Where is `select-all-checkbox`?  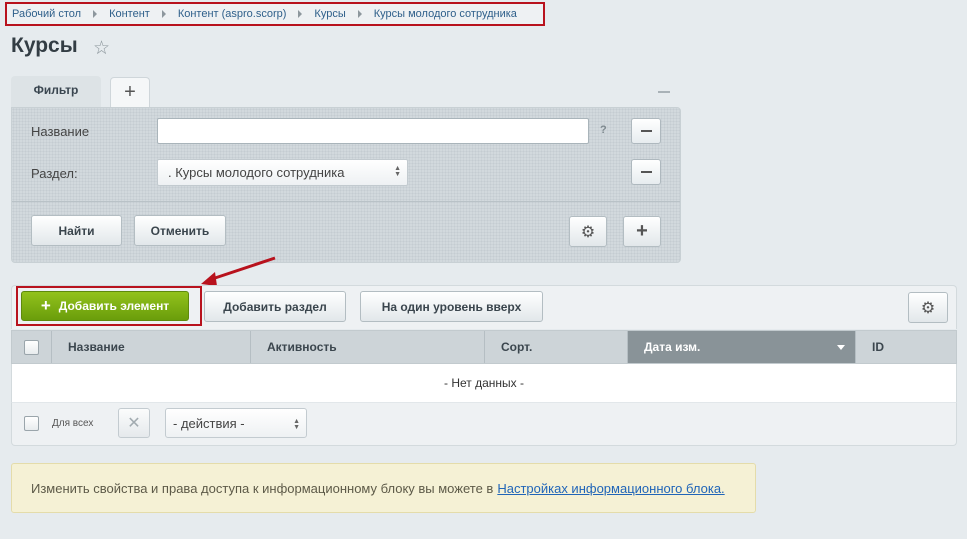 select-all-checkbox is located at coordinates (31, 347).